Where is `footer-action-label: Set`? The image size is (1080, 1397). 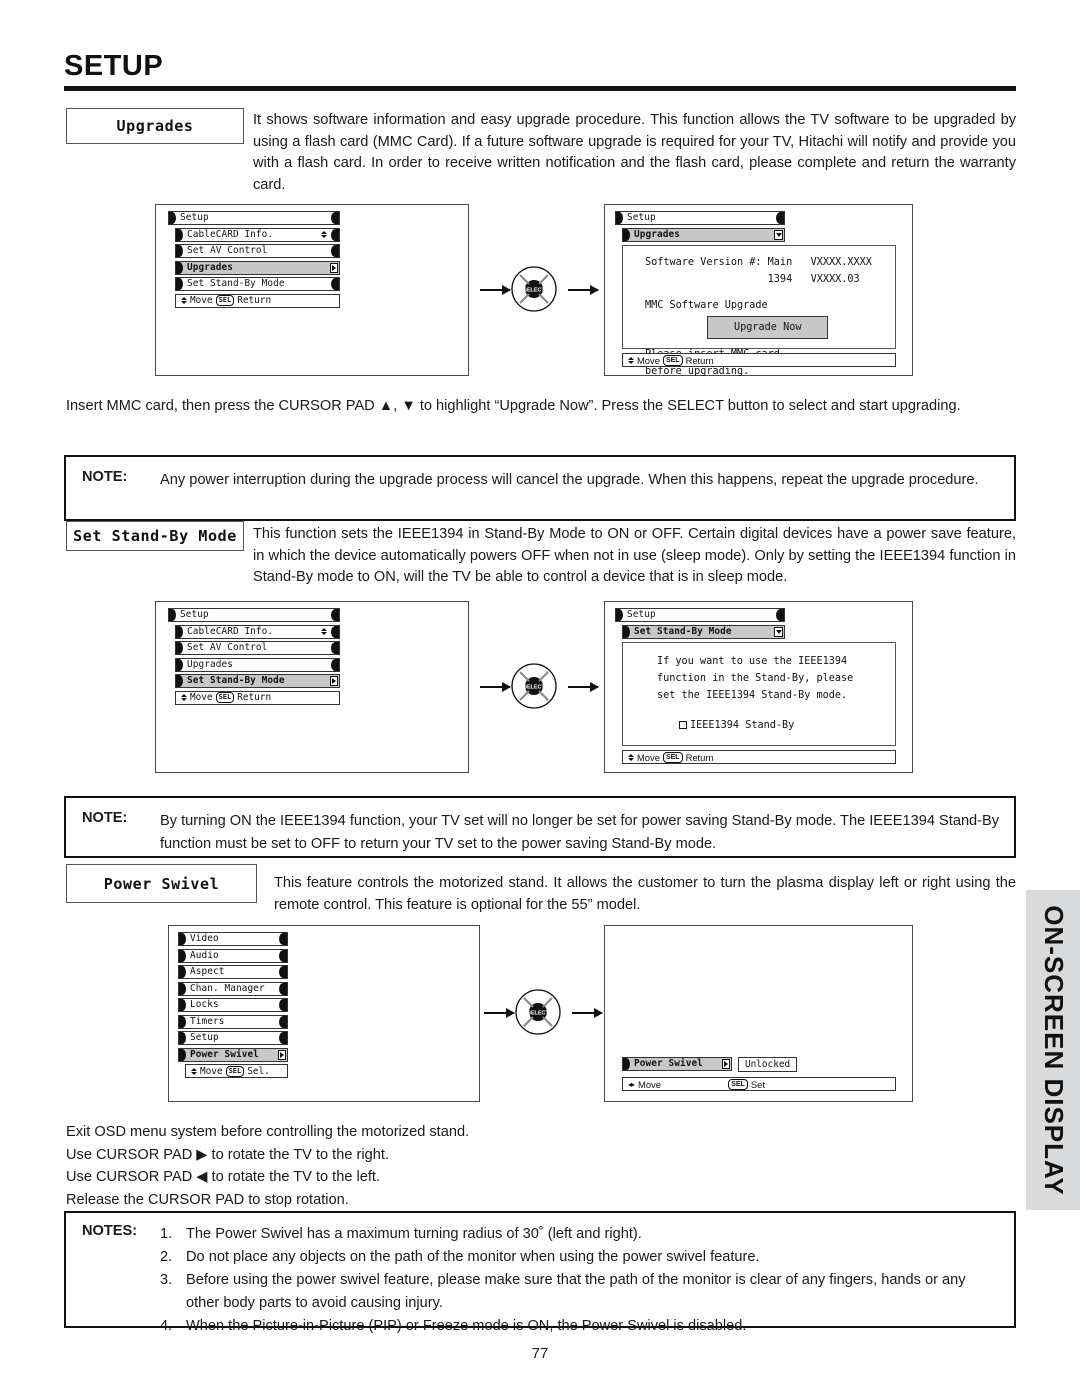
footer-action-label: Set is located at coordinates (757, 1084).